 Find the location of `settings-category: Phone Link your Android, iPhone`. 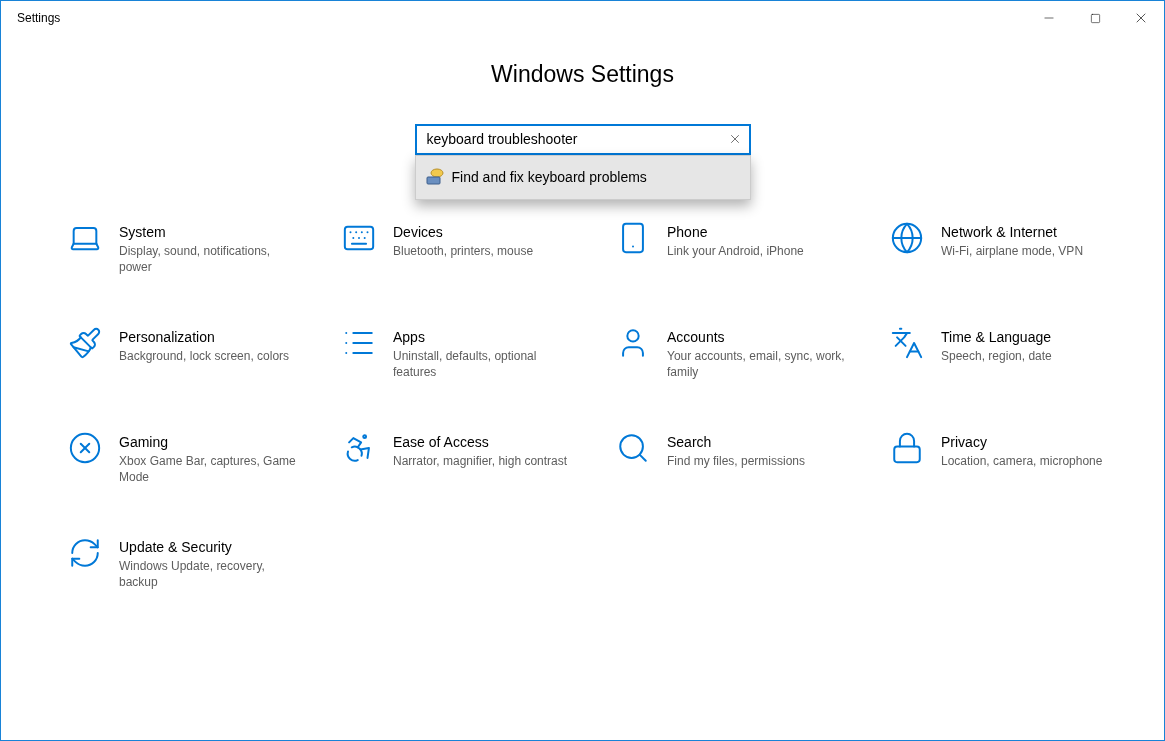

settings-category: Phone Link your Android, iPhone is located at coordinates (751, 256).